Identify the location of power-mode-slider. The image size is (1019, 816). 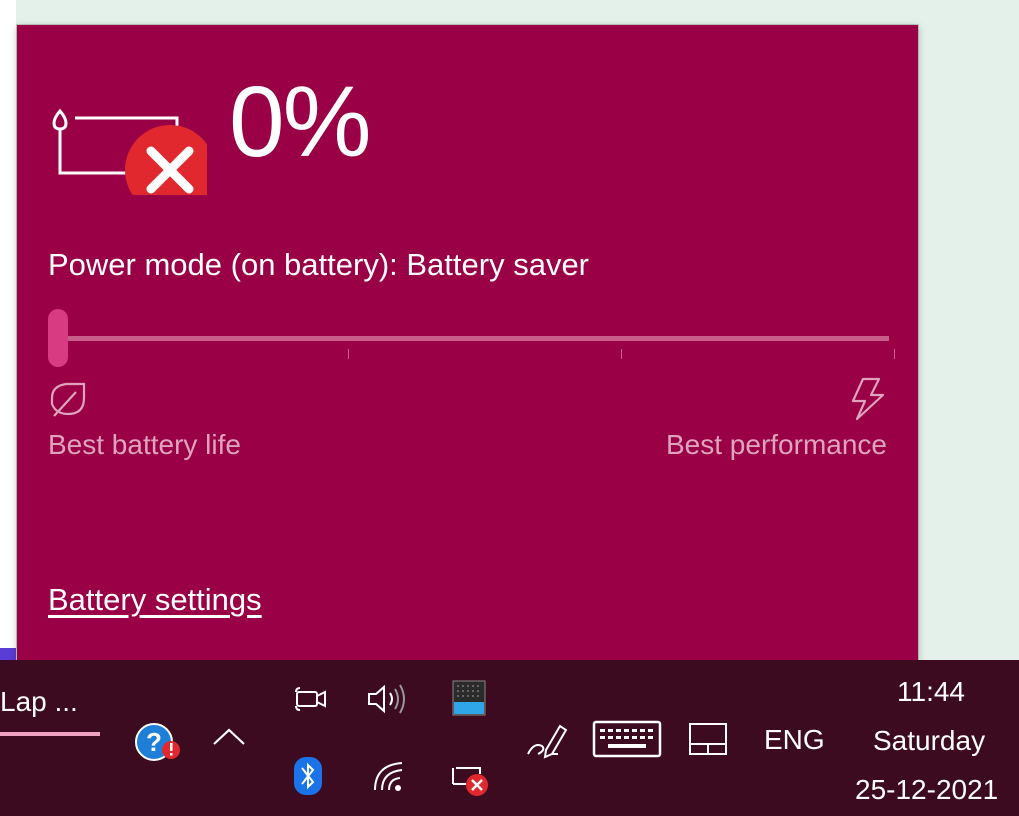
(471, 337).